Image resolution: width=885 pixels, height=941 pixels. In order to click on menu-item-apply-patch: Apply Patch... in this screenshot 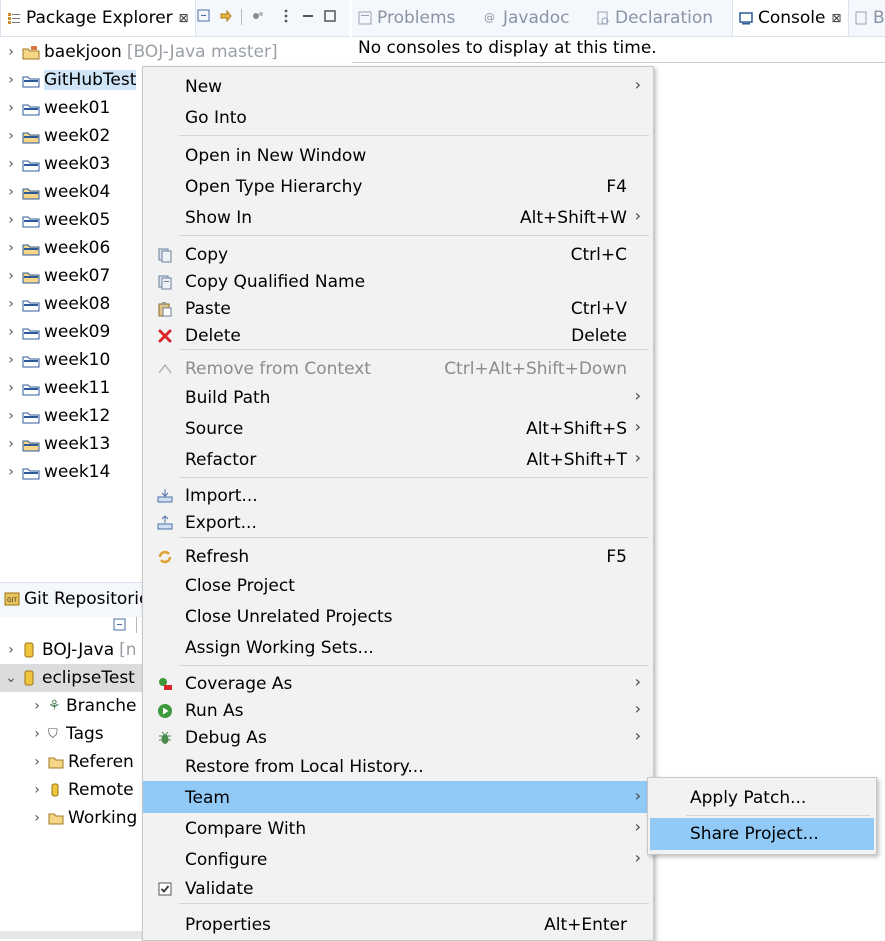, I will do `click(762, 798)`.